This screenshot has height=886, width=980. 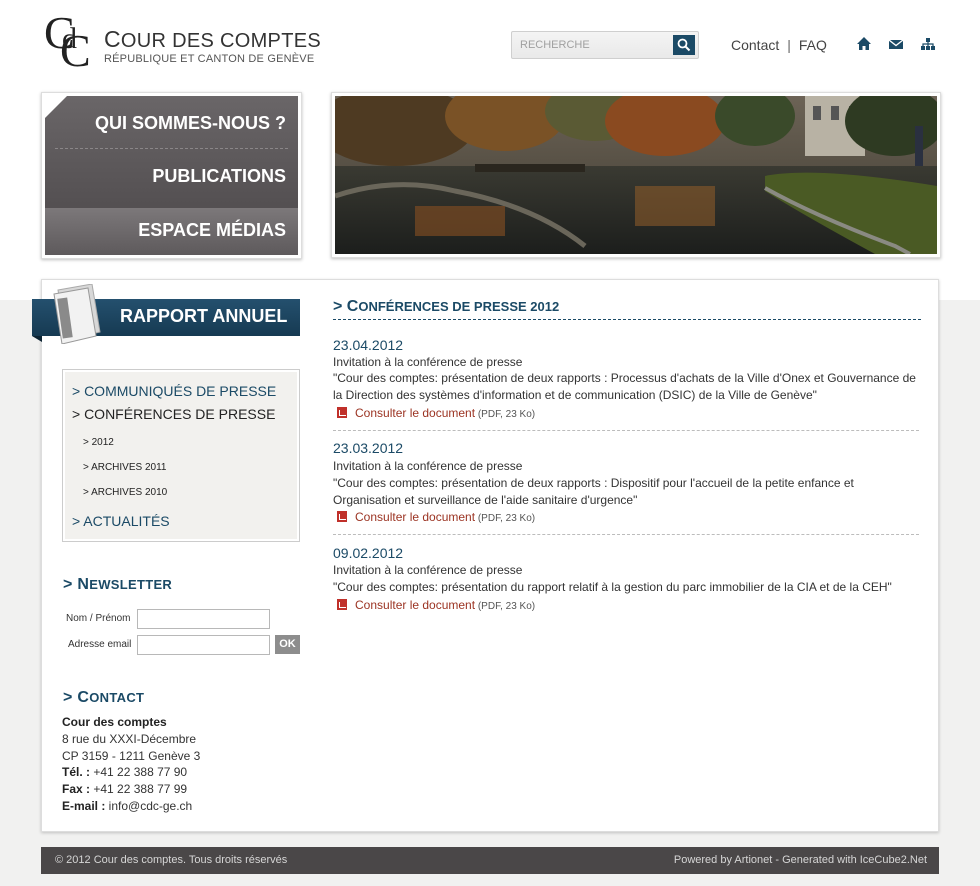 What do you see at coordinates (124, 467) in the screenshot?
I see `submenu-archives-2011: > ARCHIVES 2011` at bounding box center [124, 467].